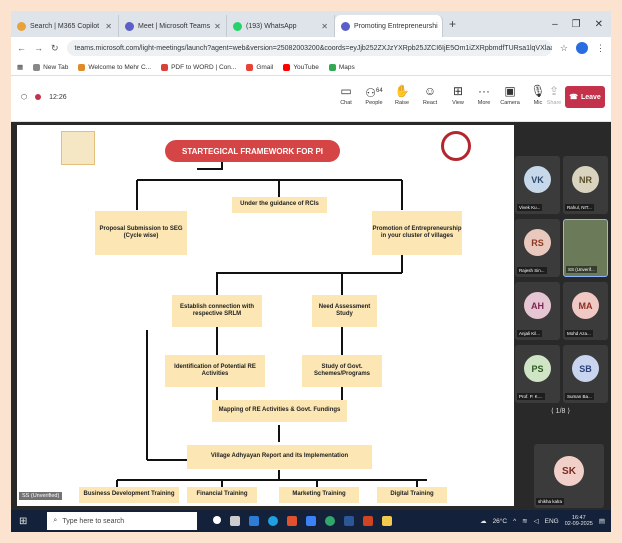 Image resolution: width=622 pixels, height=543 pixels. Describe the element at coordinates (569, 476) in the screenshot. I see `participant-tile: SK shikha kalra` at that location.